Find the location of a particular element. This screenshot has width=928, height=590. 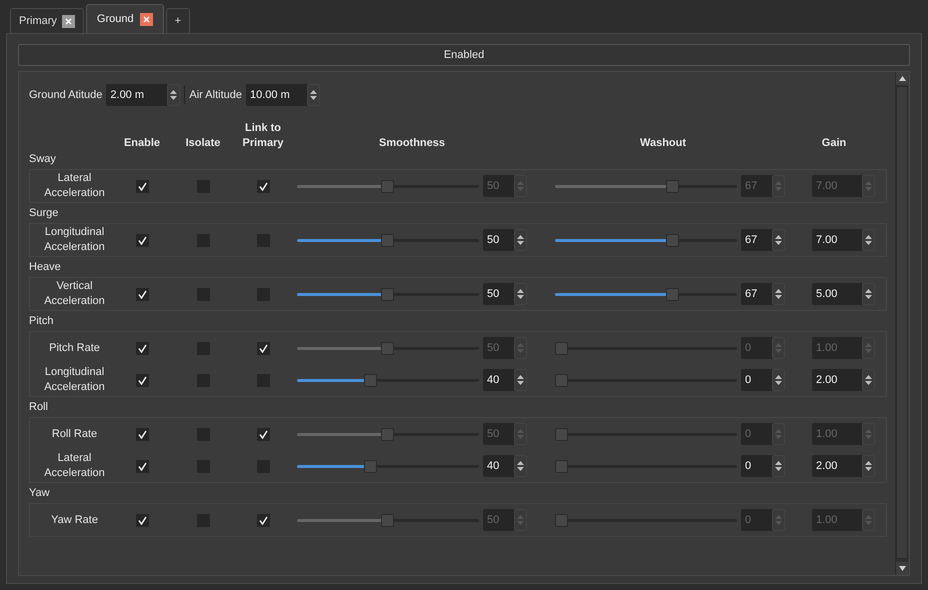

column-header: Gain is located at coordinates (834, 143).